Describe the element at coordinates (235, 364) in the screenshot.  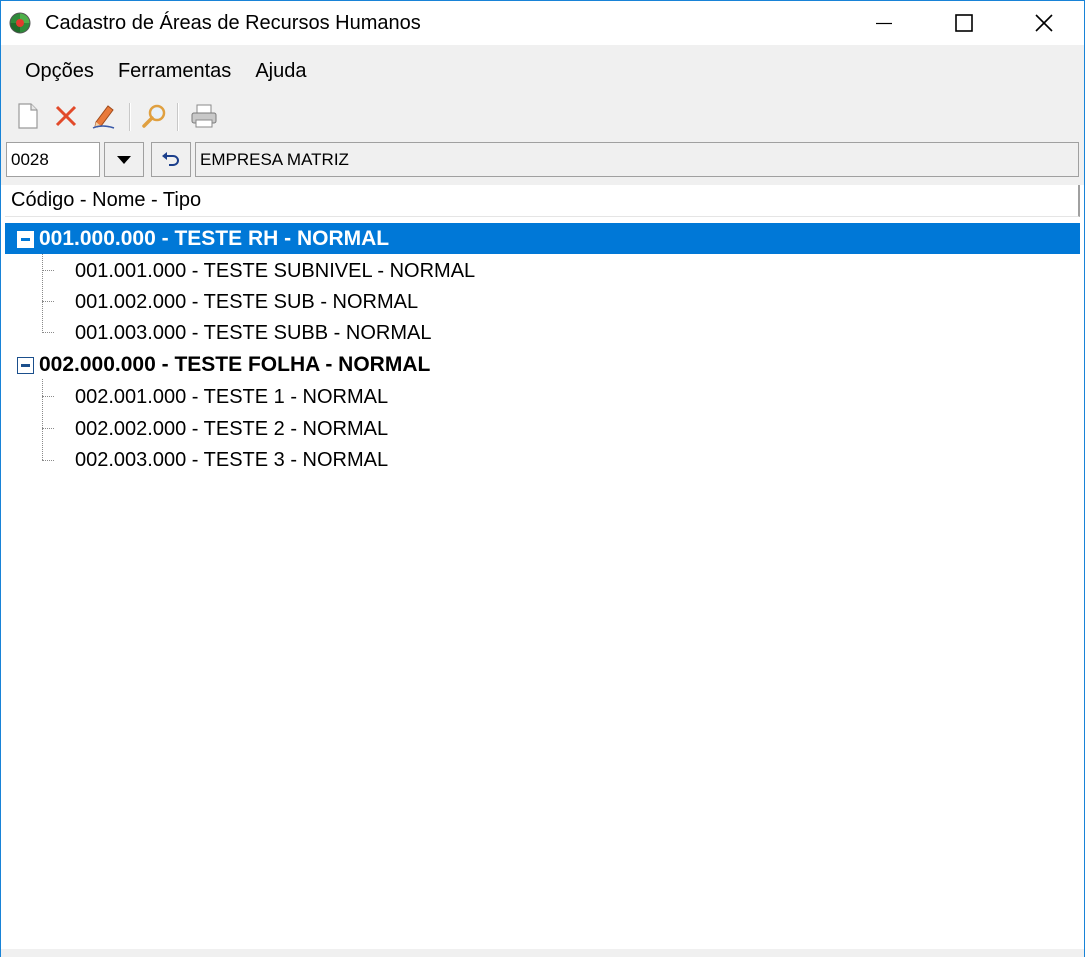
I see `tree-node-label: 002.000.000 - TESTE FOLHA - NORMAL` at that location.